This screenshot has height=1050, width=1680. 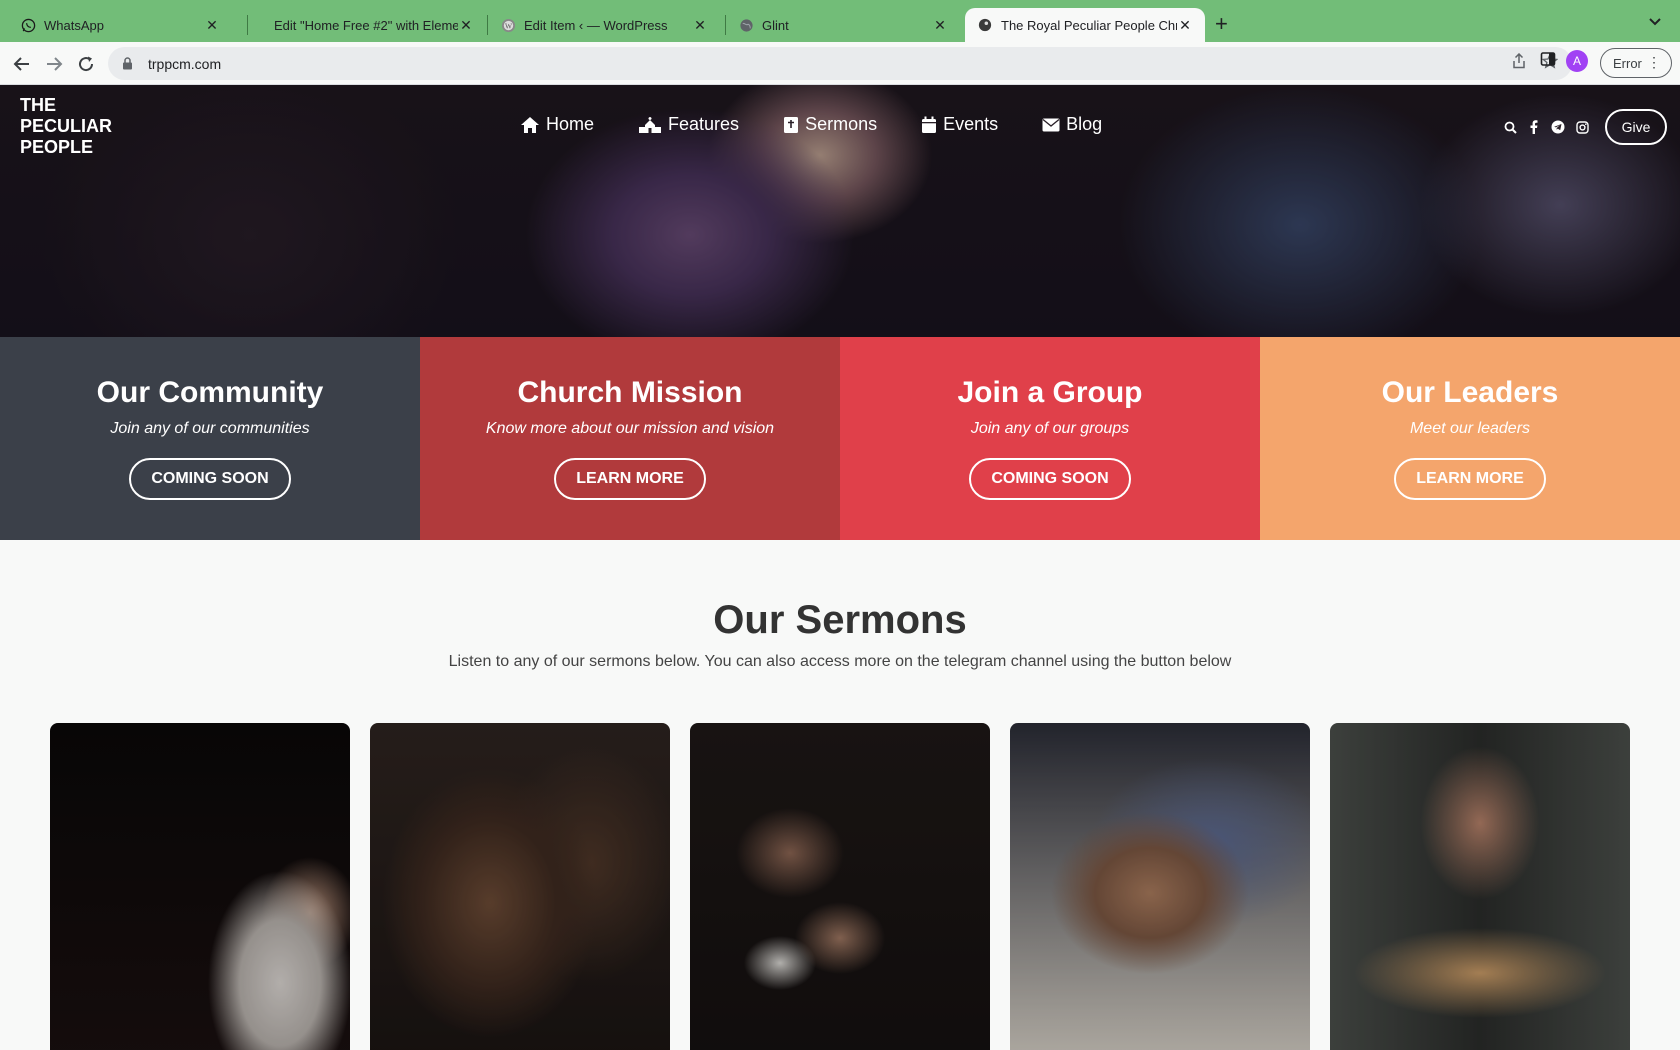 What do you see at coordinates (129, 64) in the screenshot?
I see `lock-icon` at bounding box center [129, 64].